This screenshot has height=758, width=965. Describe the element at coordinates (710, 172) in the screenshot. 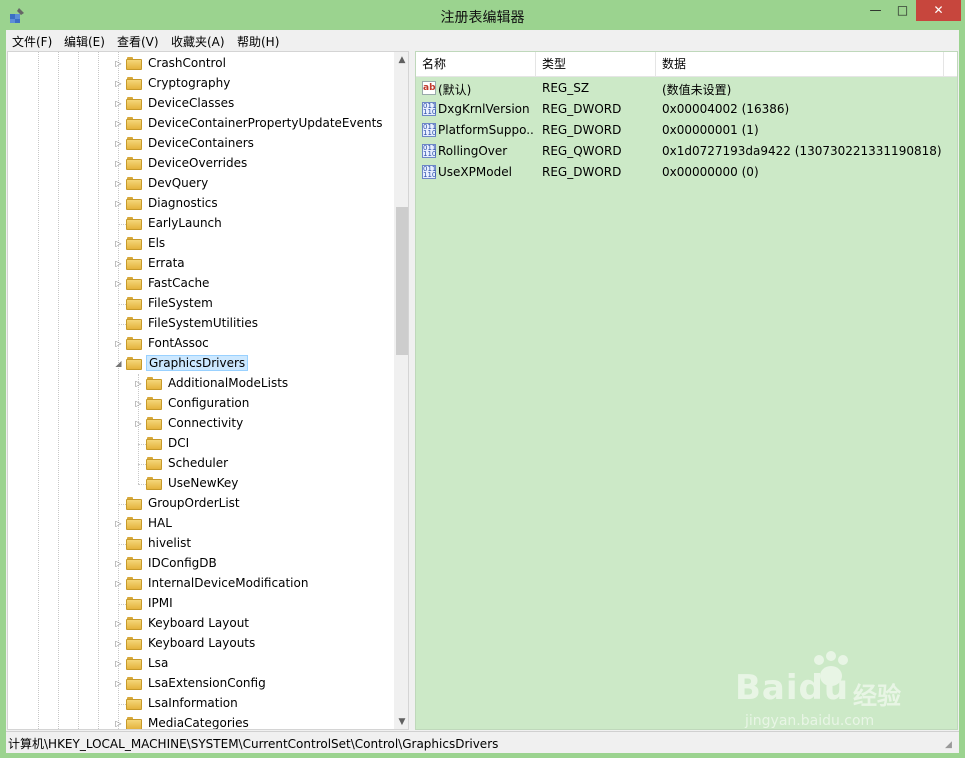

I see `value-data: 0x00000000 (0)` at that location.